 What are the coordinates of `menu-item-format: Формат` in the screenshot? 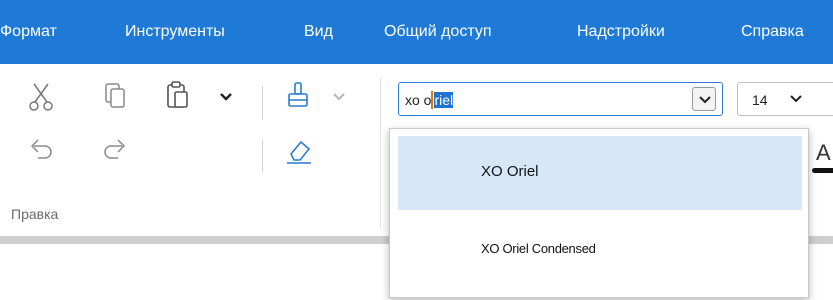 It's located at (28, 32).